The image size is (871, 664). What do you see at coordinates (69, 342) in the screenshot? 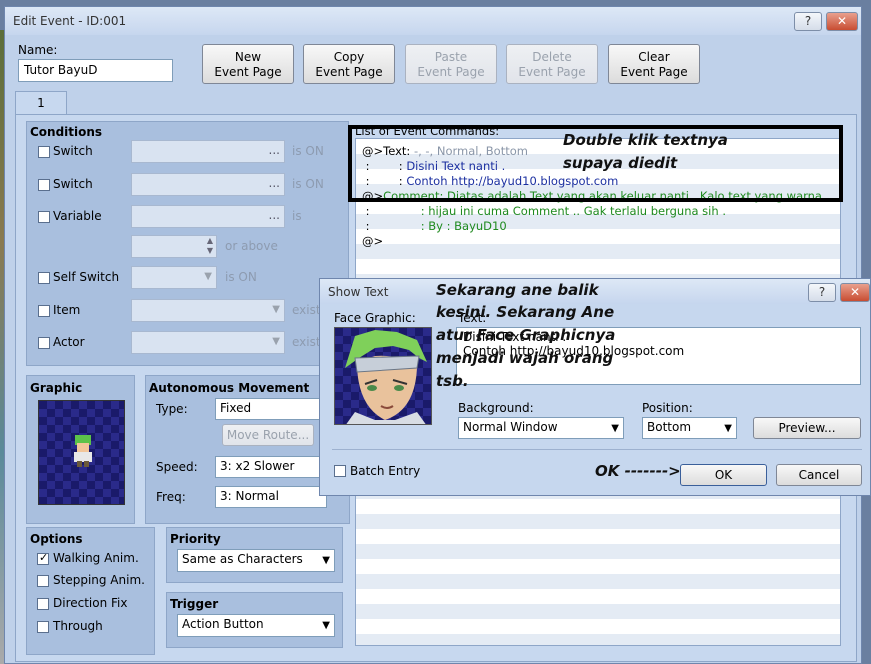
I see `actor-label: Actor` at bounding box center [69, 342].